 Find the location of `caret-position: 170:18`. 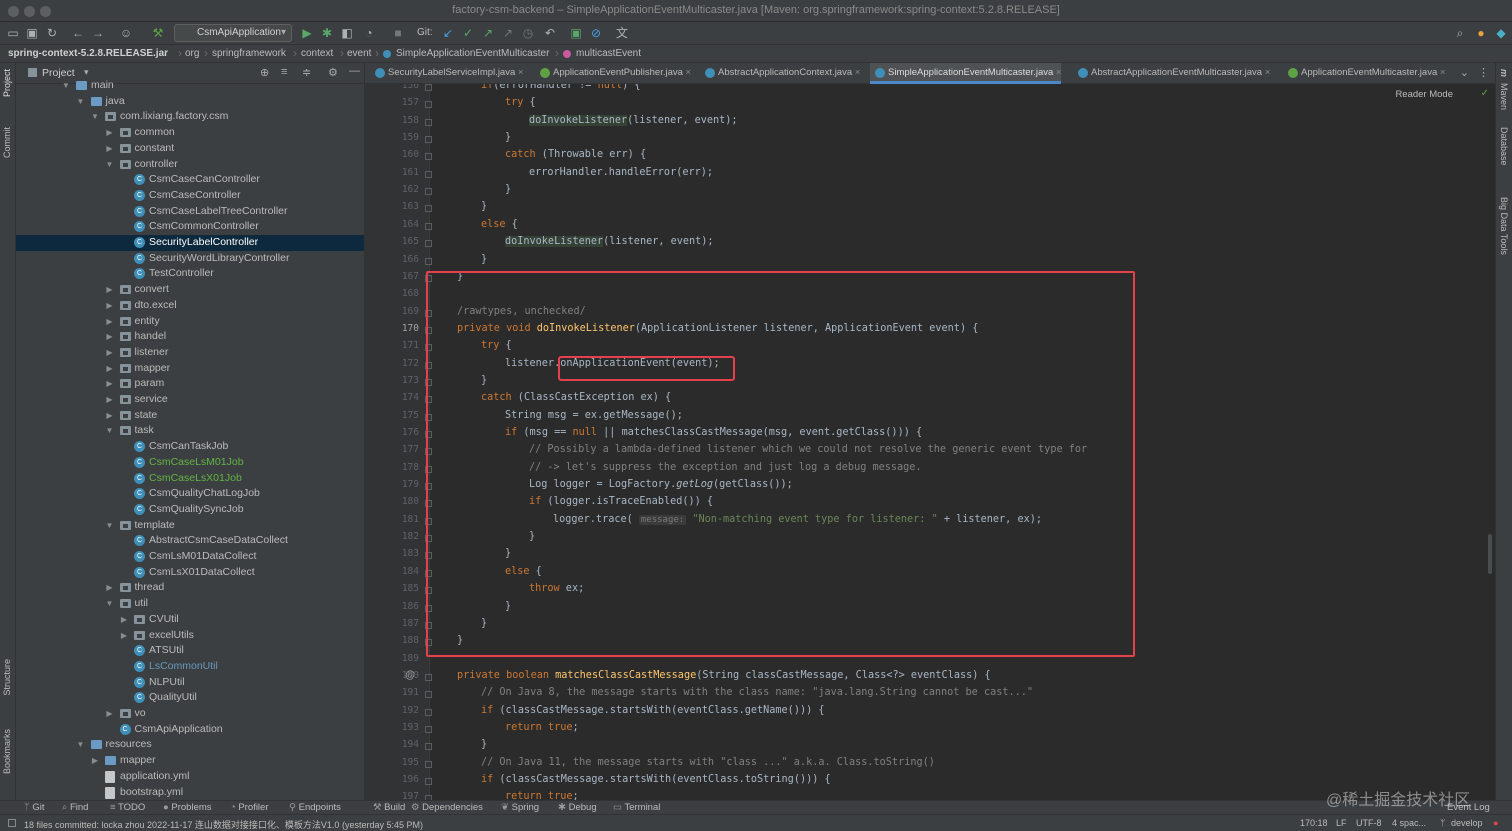

caret-position: 170:18 is located at coordinates (1314, 823).